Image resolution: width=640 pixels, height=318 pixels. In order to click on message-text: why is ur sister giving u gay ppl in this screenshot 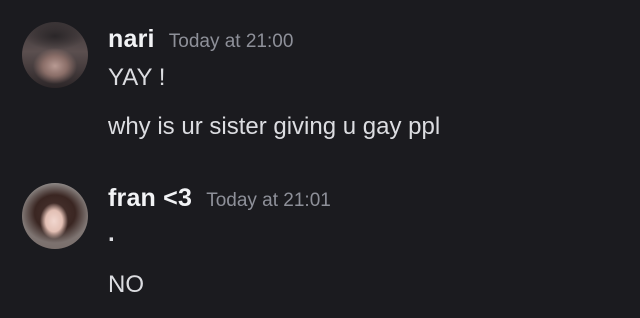, I will do `click(274, 127)`.